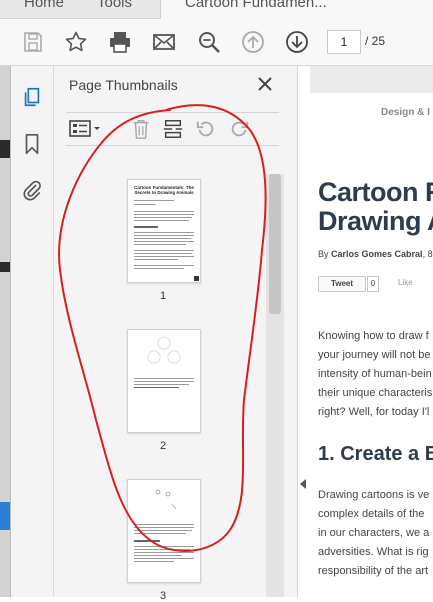 The image size is (433, 602). I want to click on thumbnail-illustration, so click(166, 499).